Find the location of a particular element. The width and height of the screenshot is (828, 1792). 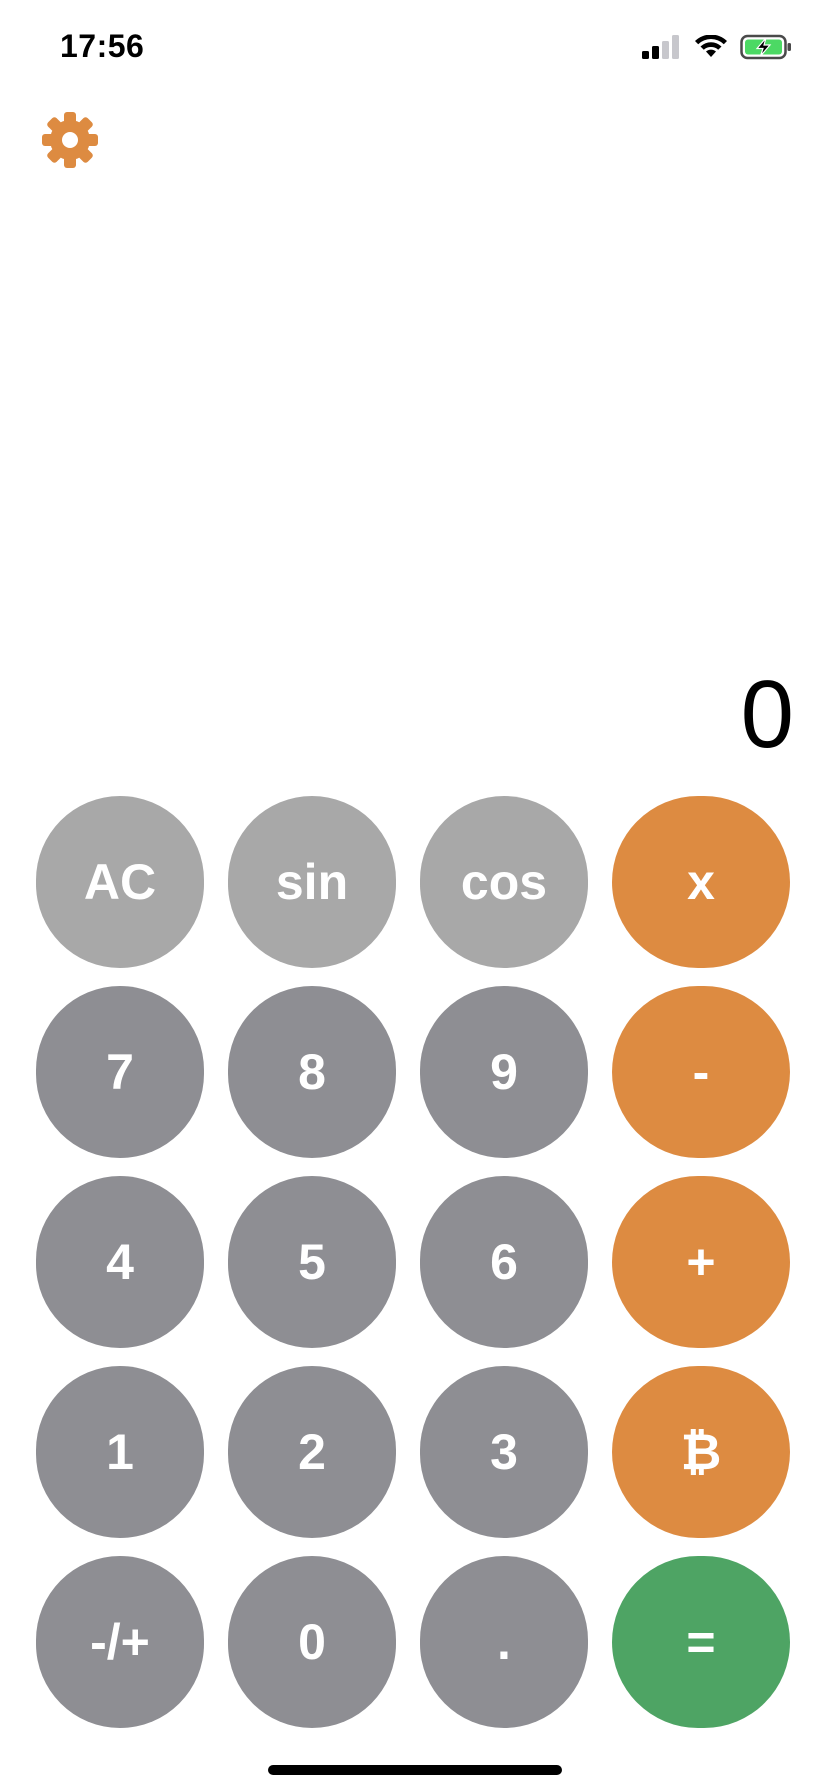

digit-8-button: 8 is located at coordinates (312, 1072).